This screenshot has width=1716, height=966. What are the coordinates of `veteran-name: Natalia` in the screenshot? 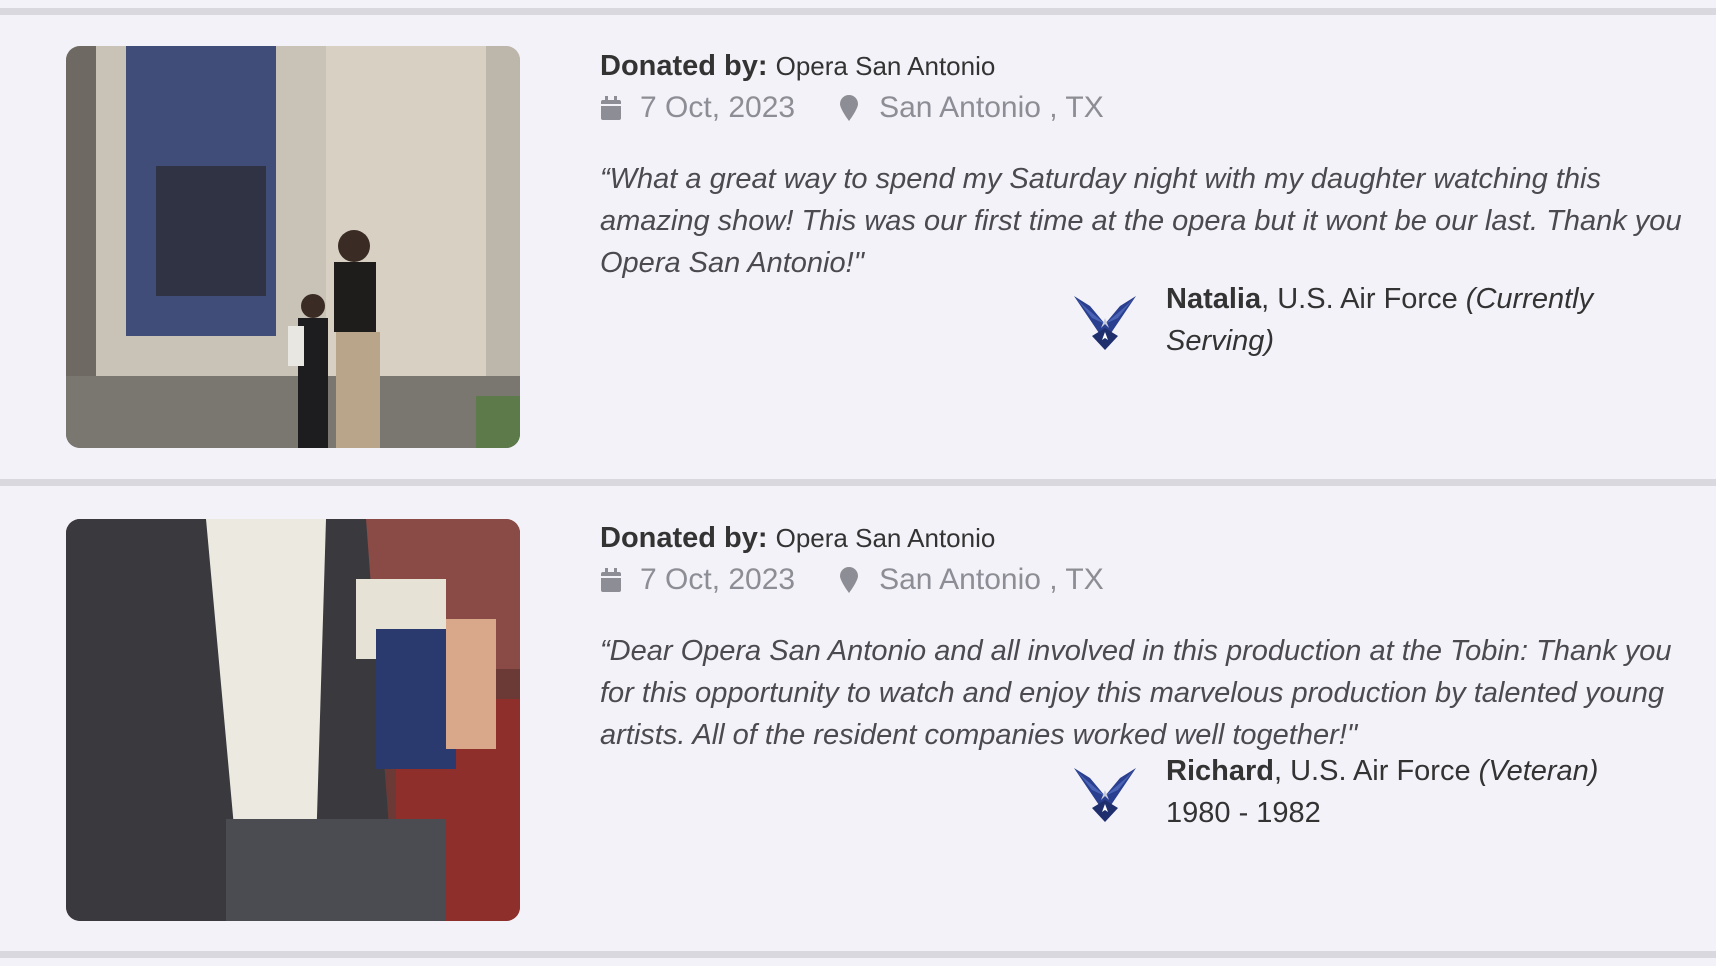 It's located at (1214, 299).